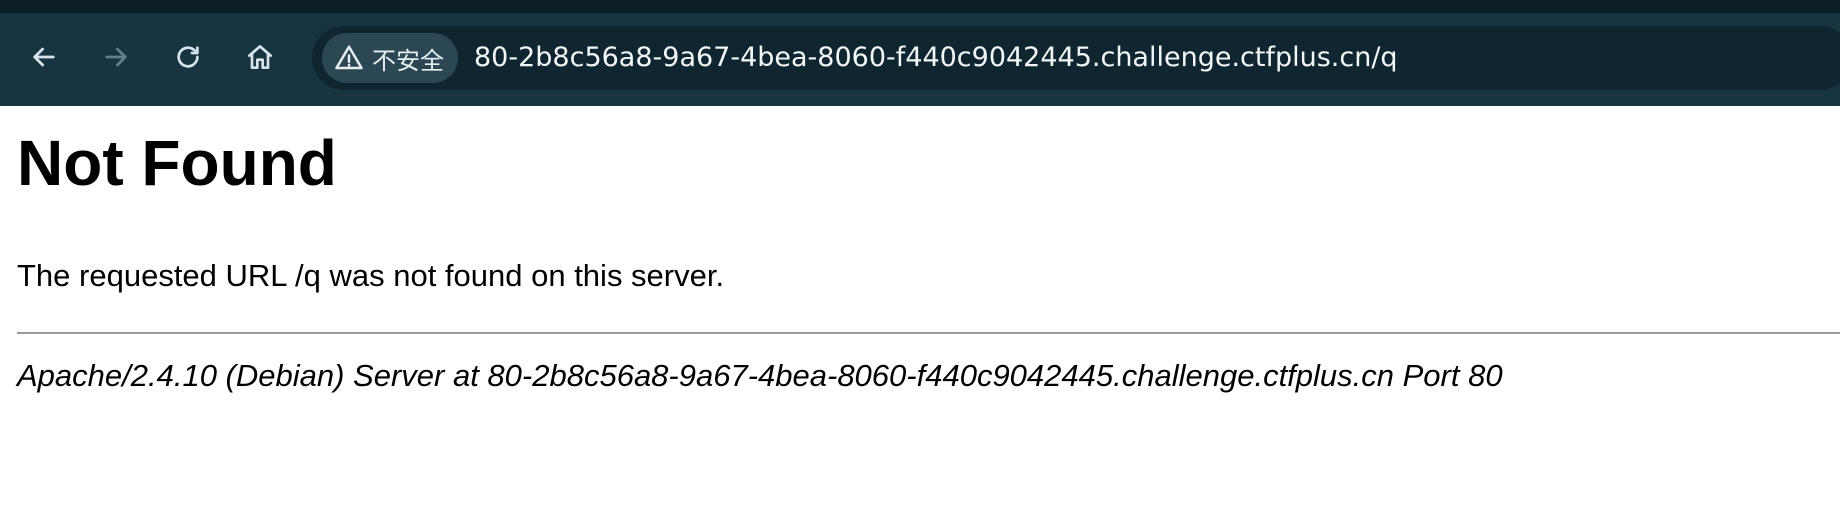  I want to click on forward-button, so click(116, 57).